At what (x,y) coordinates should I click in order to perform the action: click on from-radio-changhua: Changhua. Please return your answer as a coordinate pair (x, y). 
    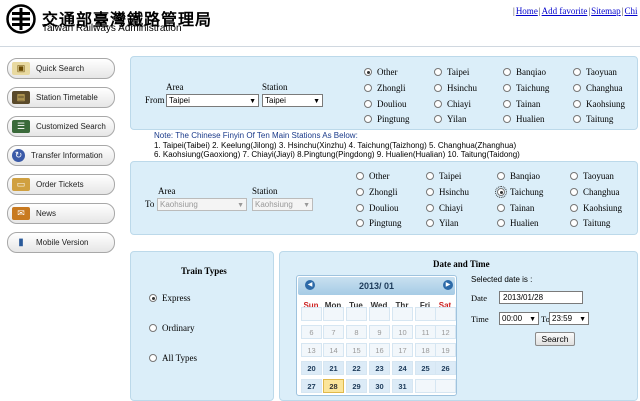
    Looking at the image, I should click on (598, 88).